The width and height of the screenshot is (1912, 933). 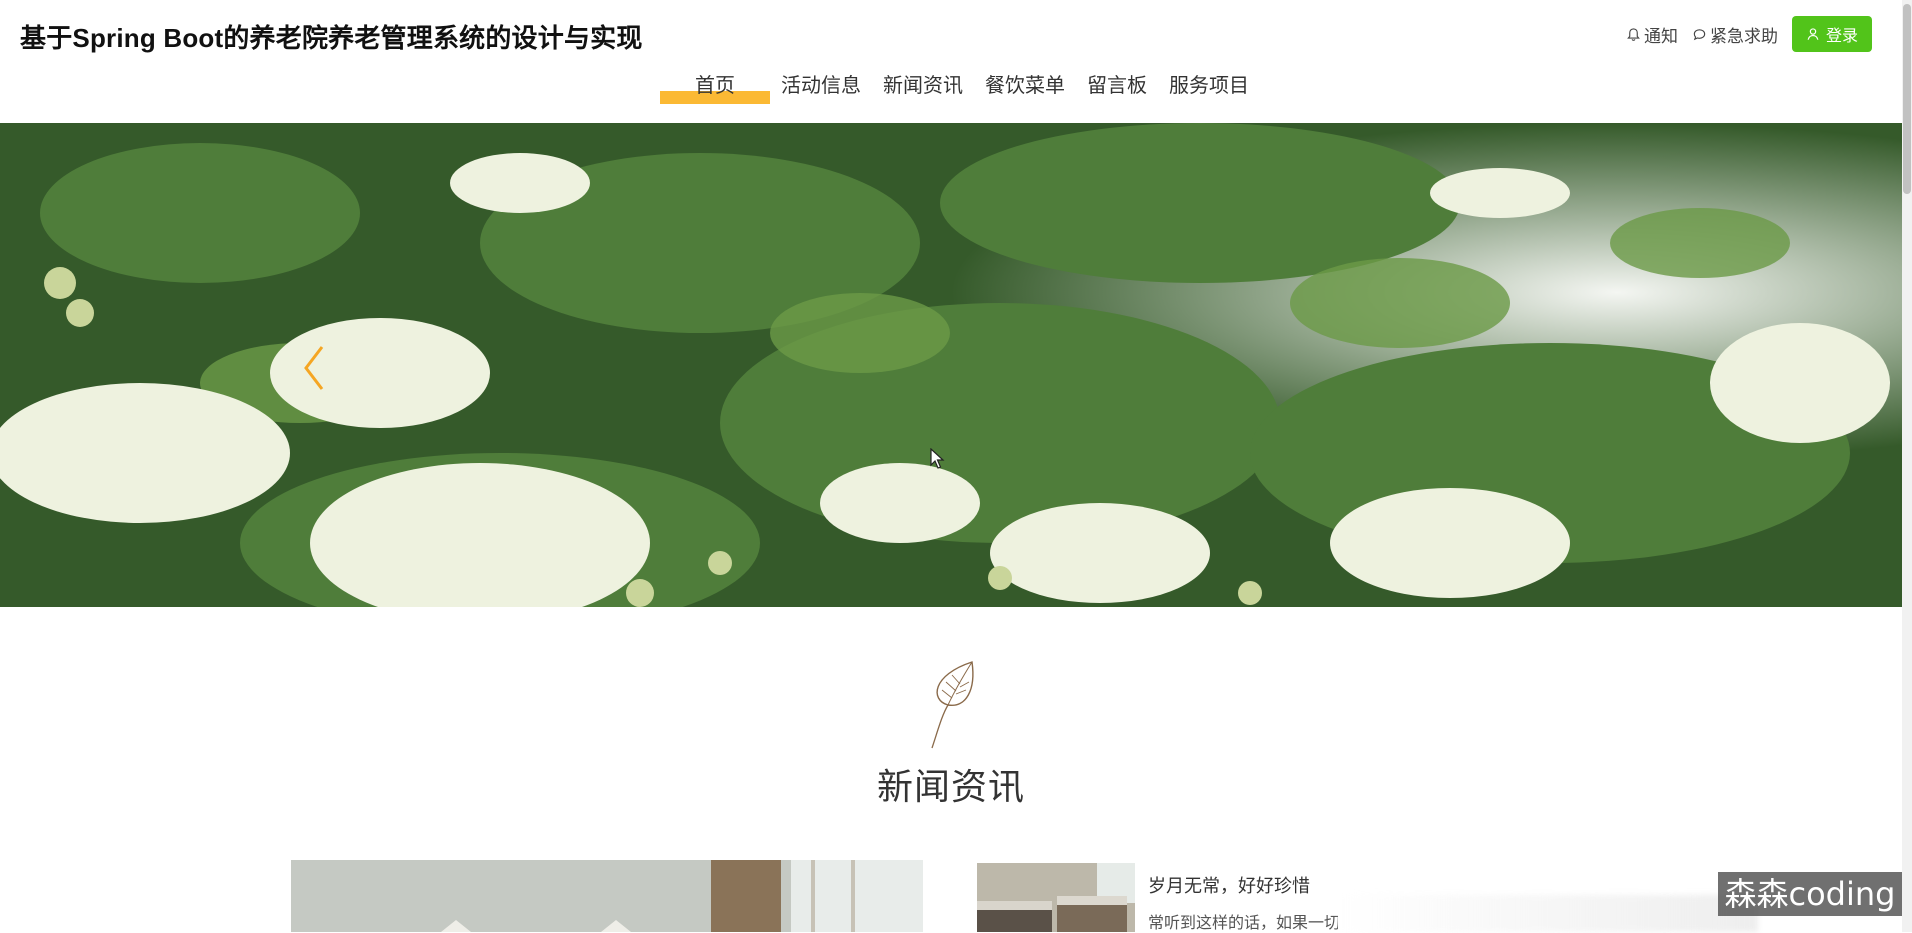 I want to click on nav-message-board: 留言板, so click(x=1117, y=85).